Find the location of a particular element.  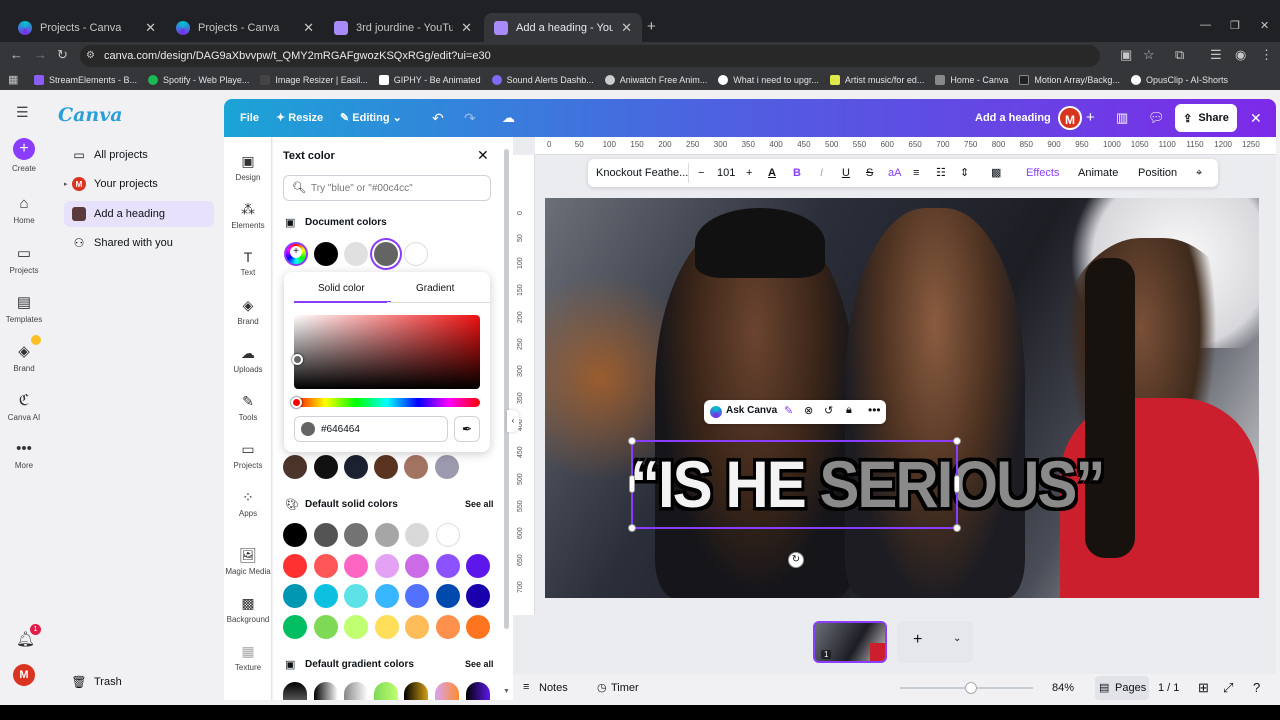

chevron-down-icon: ⌄ is located at coordinates (957, 638).